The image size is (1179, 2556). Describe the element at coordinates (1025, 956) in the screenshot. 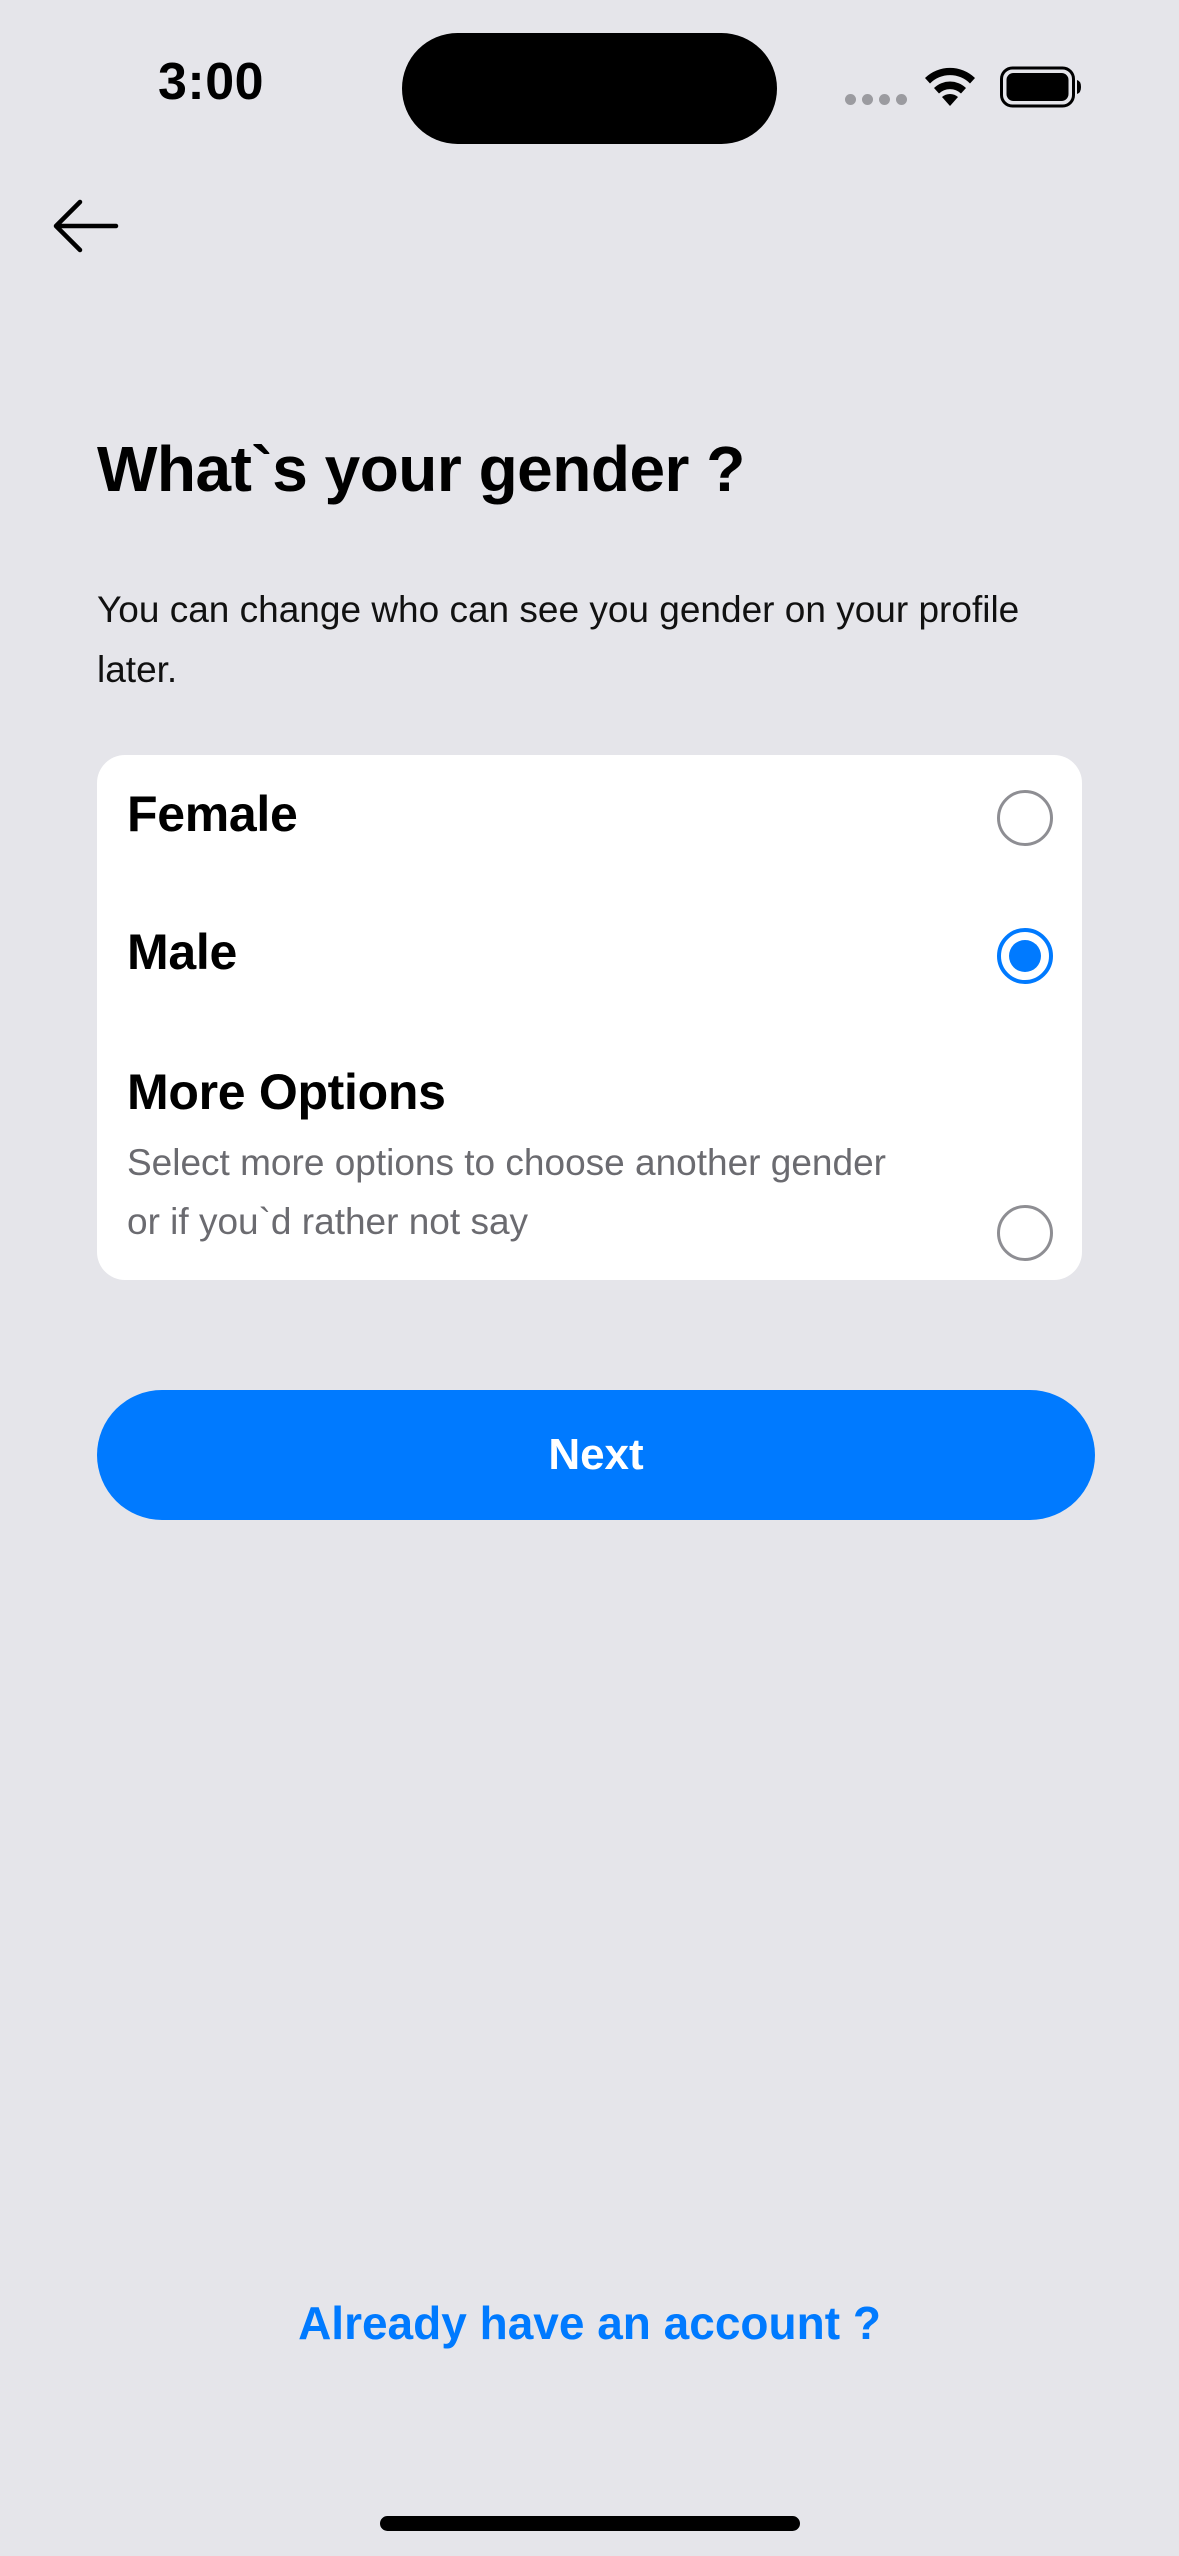

I see `radio-male` at that location.